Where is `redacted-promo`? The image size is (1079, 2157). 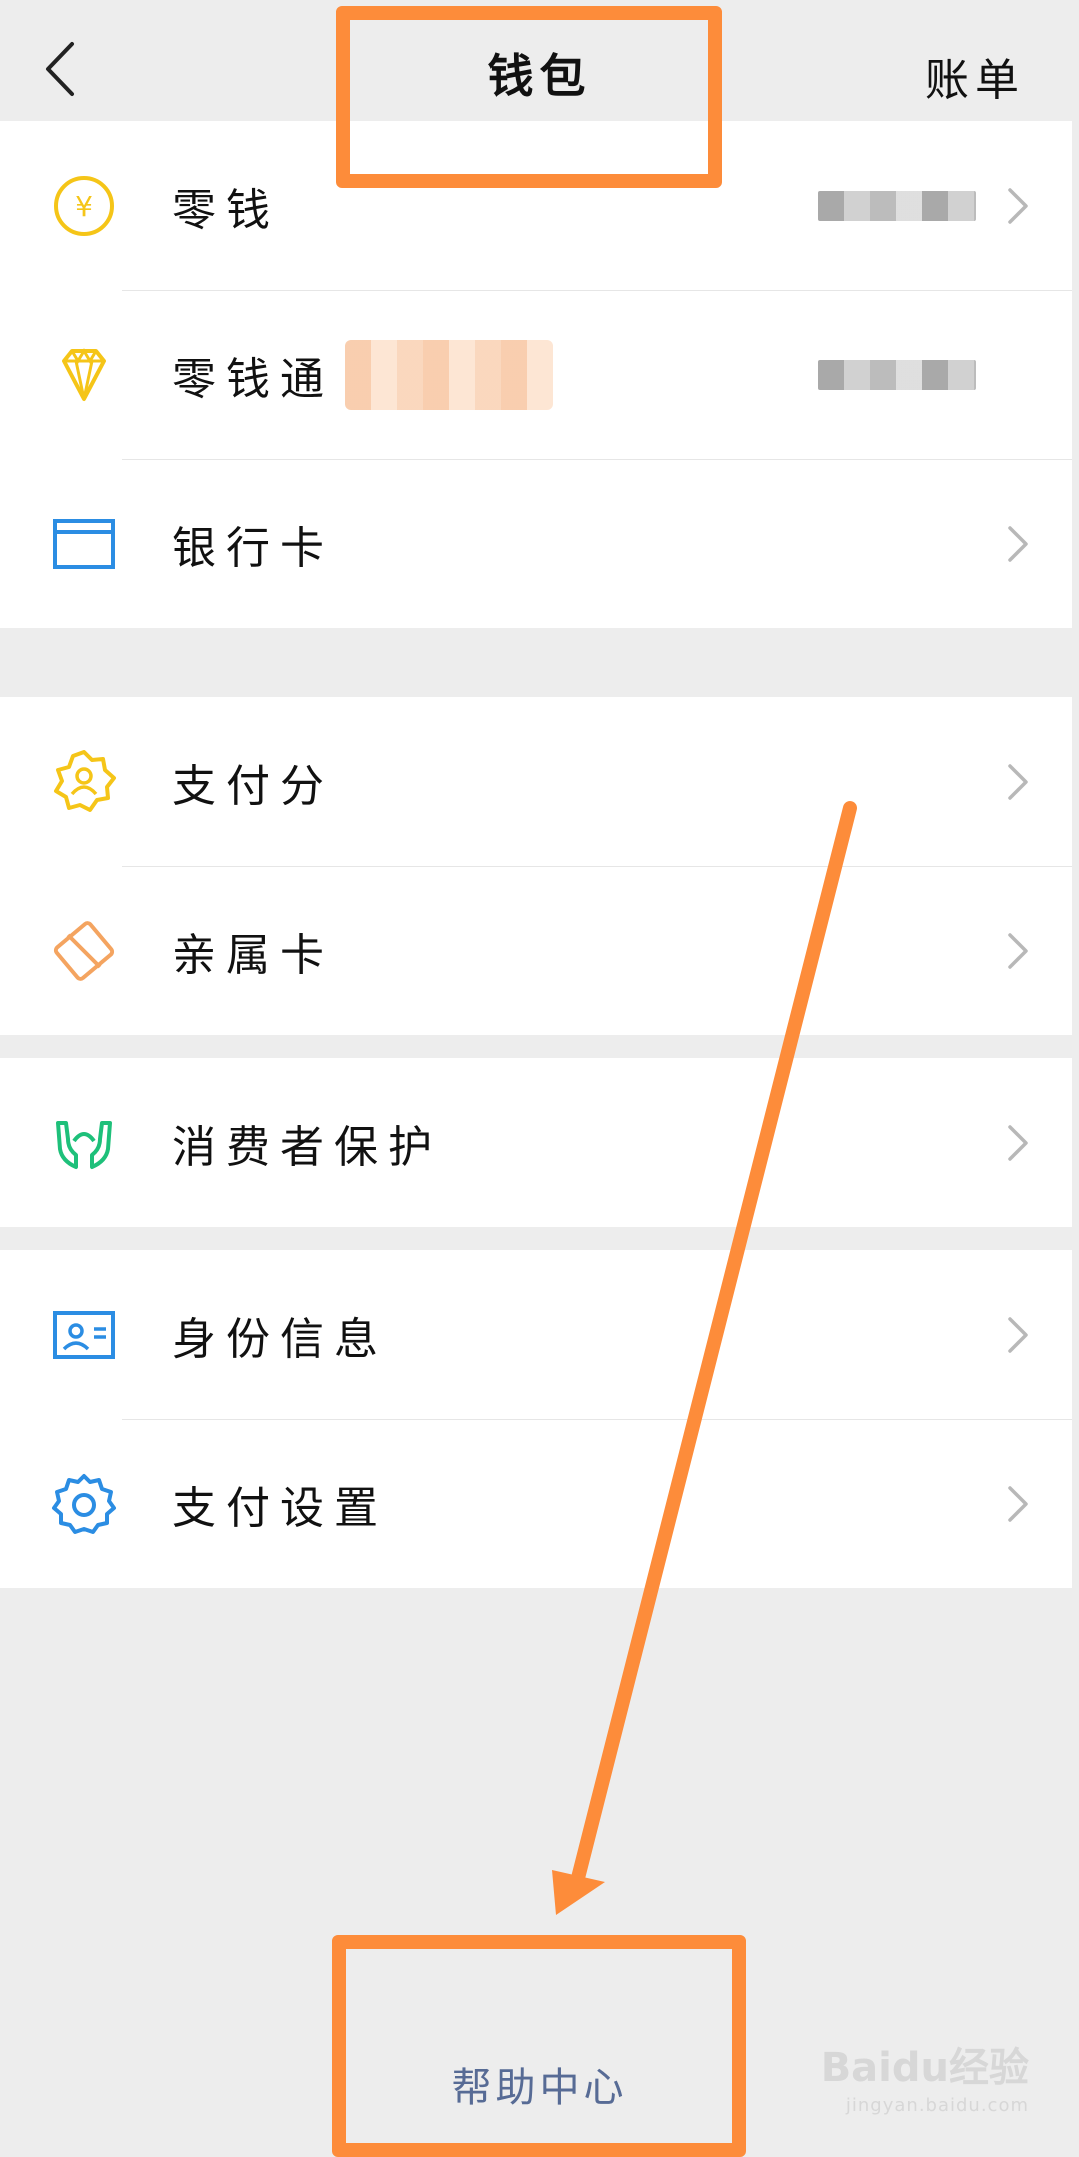
redacted-promo is located at coordinates (449, 374).